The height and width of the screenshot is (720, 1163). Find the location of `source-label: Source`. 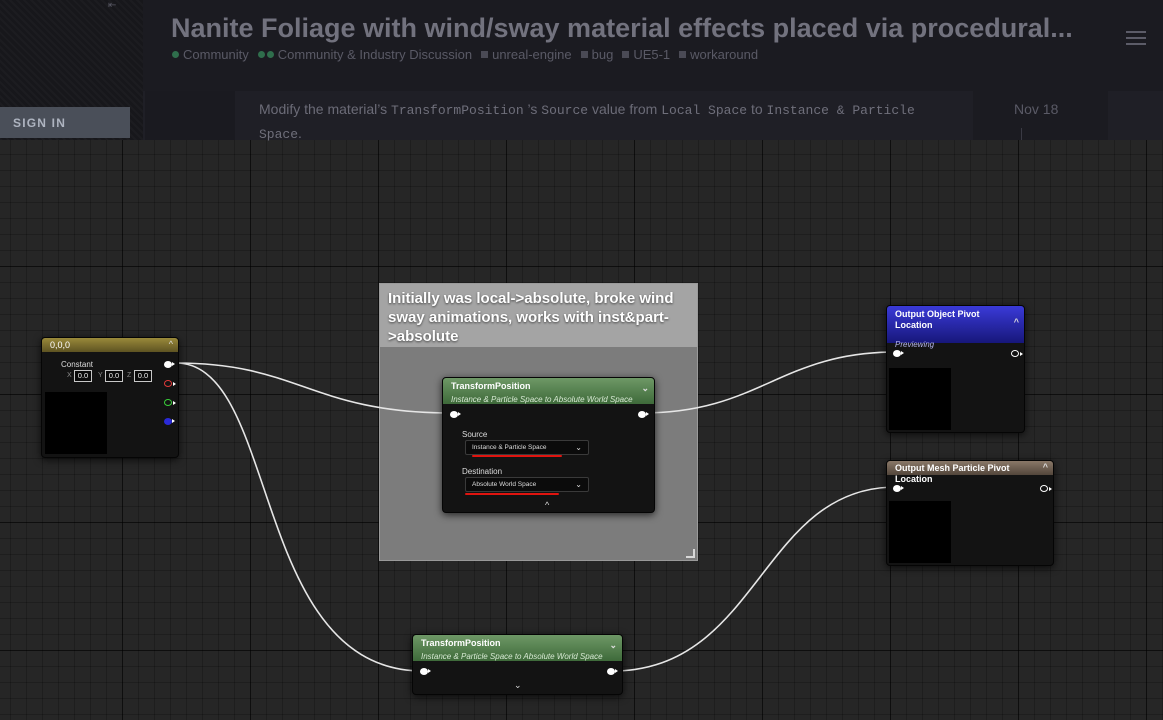

source-label: Source is located at coordinates (475, 434).